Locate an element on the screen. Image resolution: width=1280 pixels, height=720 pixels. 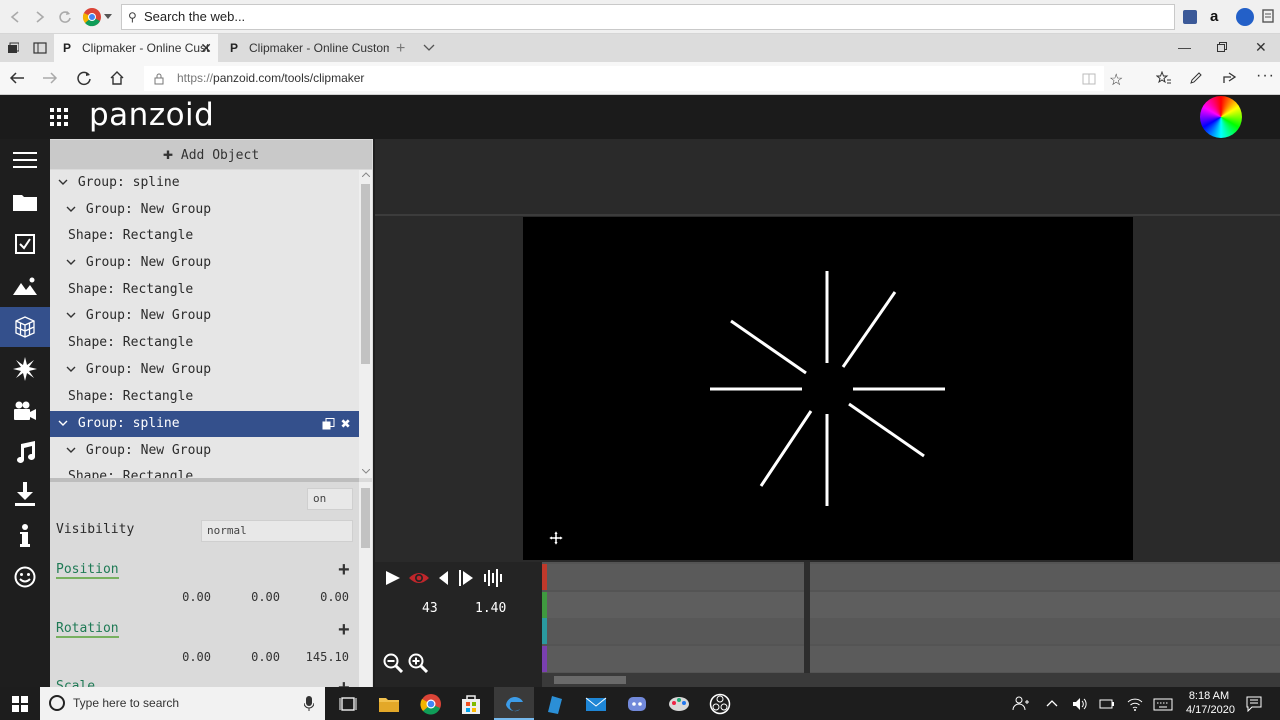
timeline-track-area is located at coordinates (911, 617).